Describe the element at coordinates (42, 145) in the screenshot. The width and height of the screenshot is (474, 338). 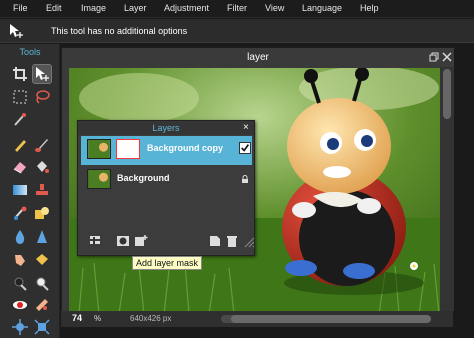
I see `brush-tool-icon` at that location.